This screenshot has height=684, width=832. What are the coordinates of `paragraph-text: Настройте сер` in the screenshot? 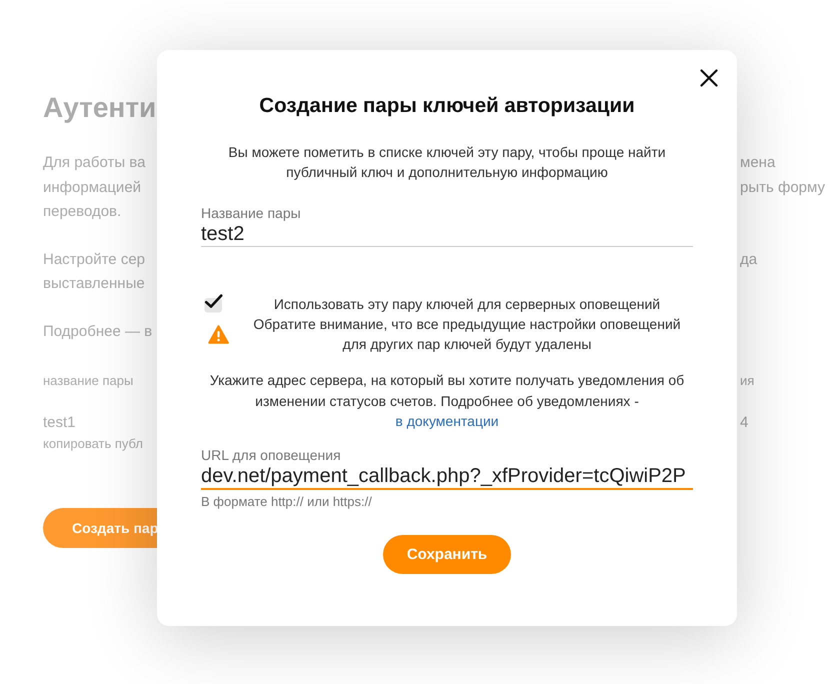 It's located at (94, 260).